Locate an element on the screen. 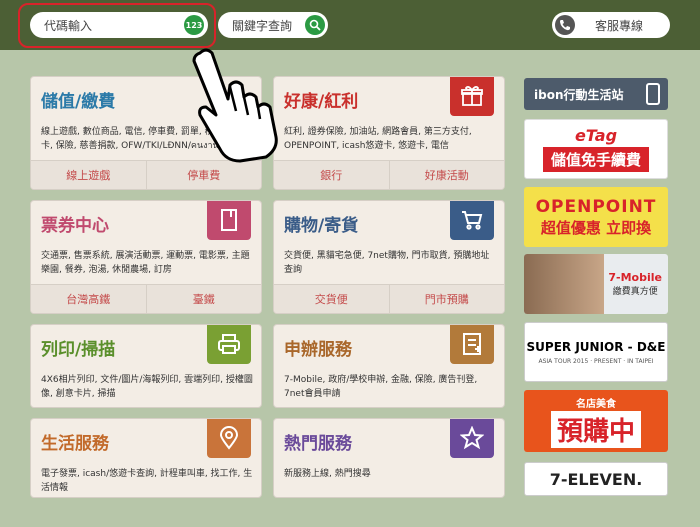 The width and height of the screenshot is (700, 527). card-title: 儲值/繳費 is located at coordinates (78, 102).